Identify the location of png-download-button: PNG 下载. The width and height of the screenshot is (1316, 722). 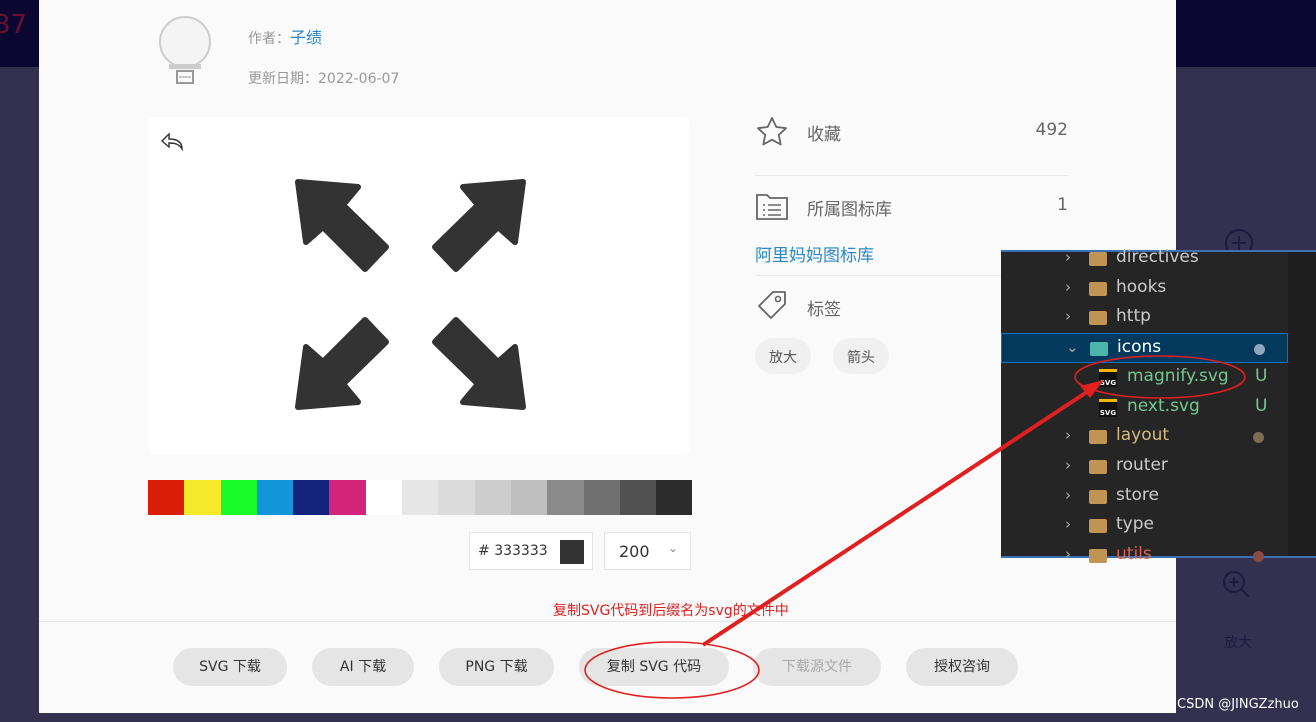
(496, 667).